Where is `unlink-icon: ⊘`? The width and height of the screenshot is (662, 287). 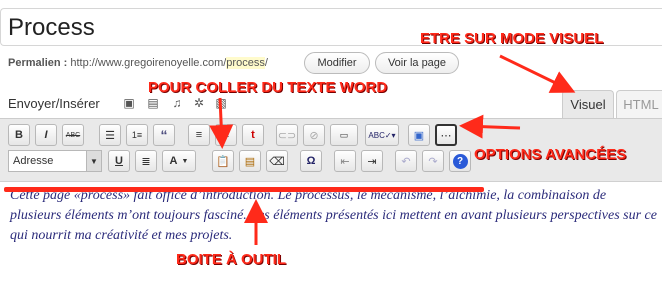
unlink-icon: ⊘ is located at coordinates (314, 135).